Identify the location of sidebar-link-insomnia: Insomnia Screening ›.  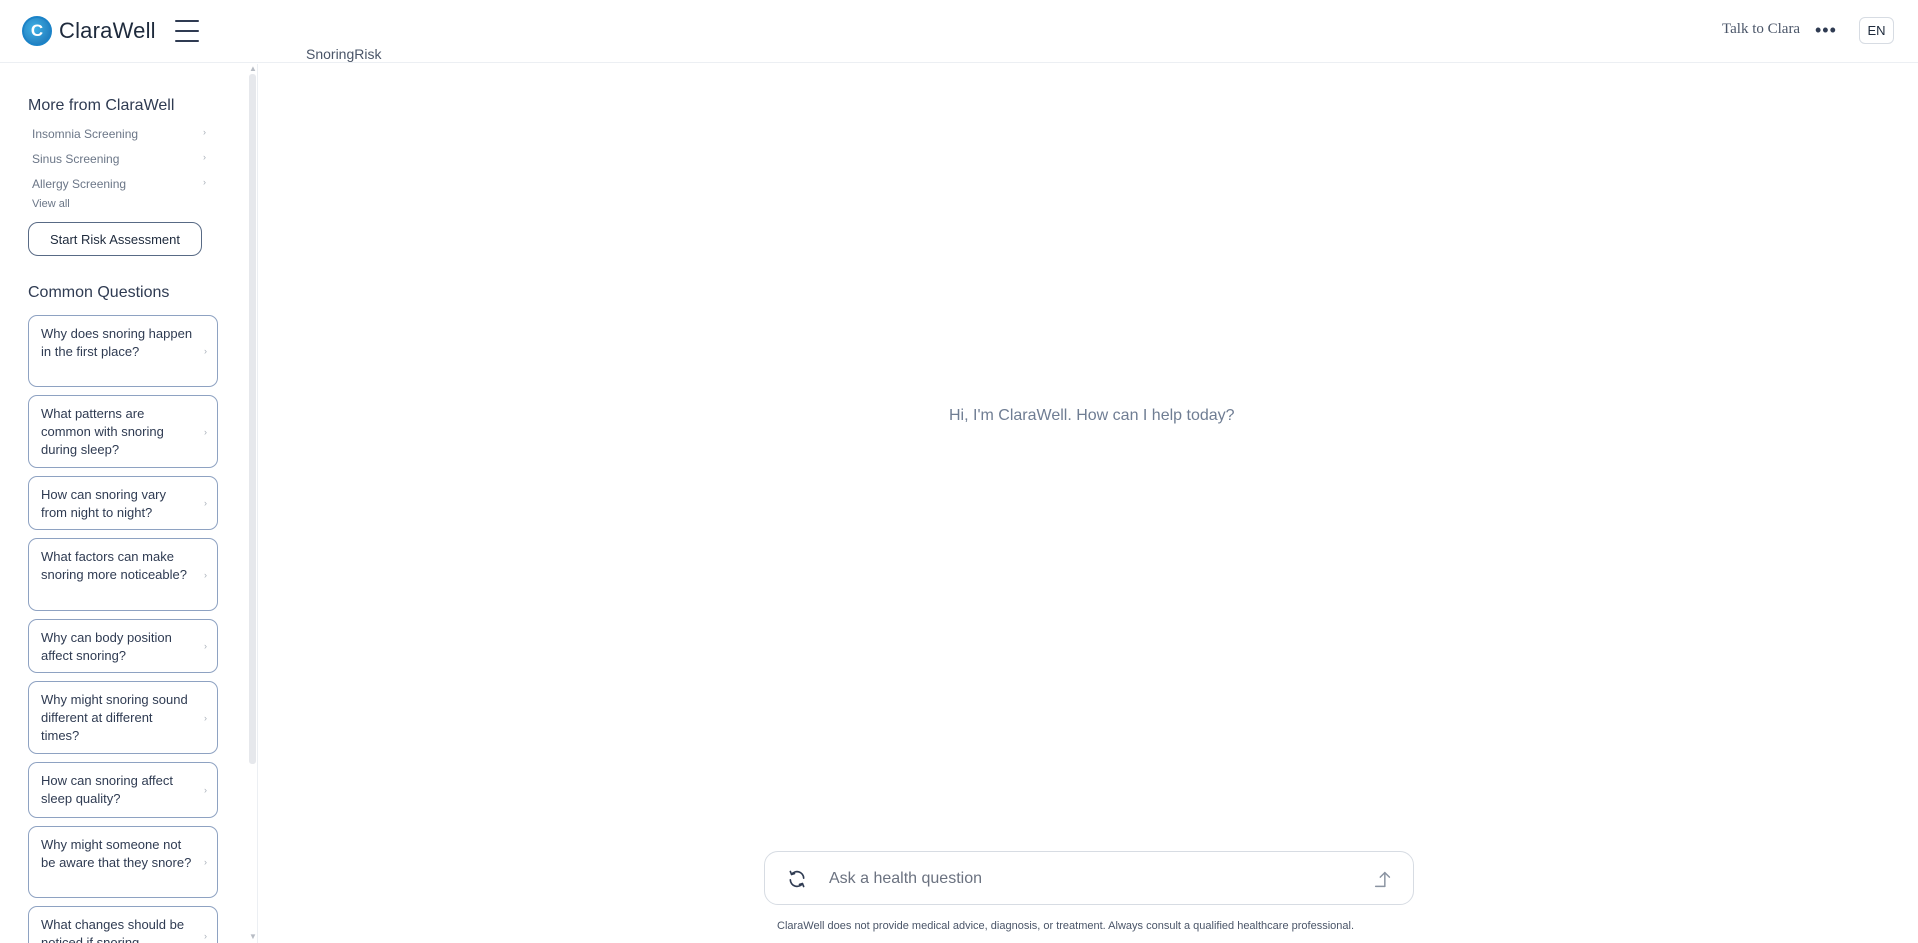
(119, 134).